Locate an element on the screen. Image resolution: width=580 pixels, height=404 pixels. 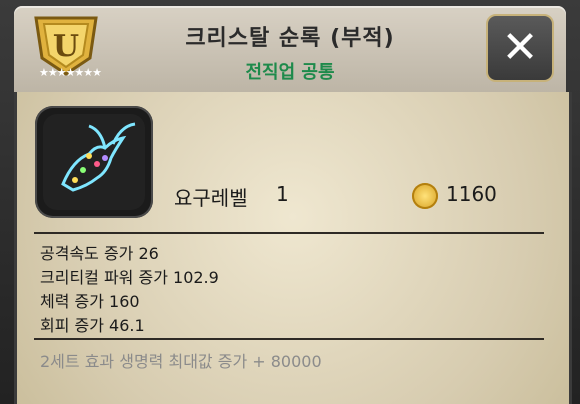
stat-evasion: 회피 증가 46.1 is located at coordinates (92, 325).